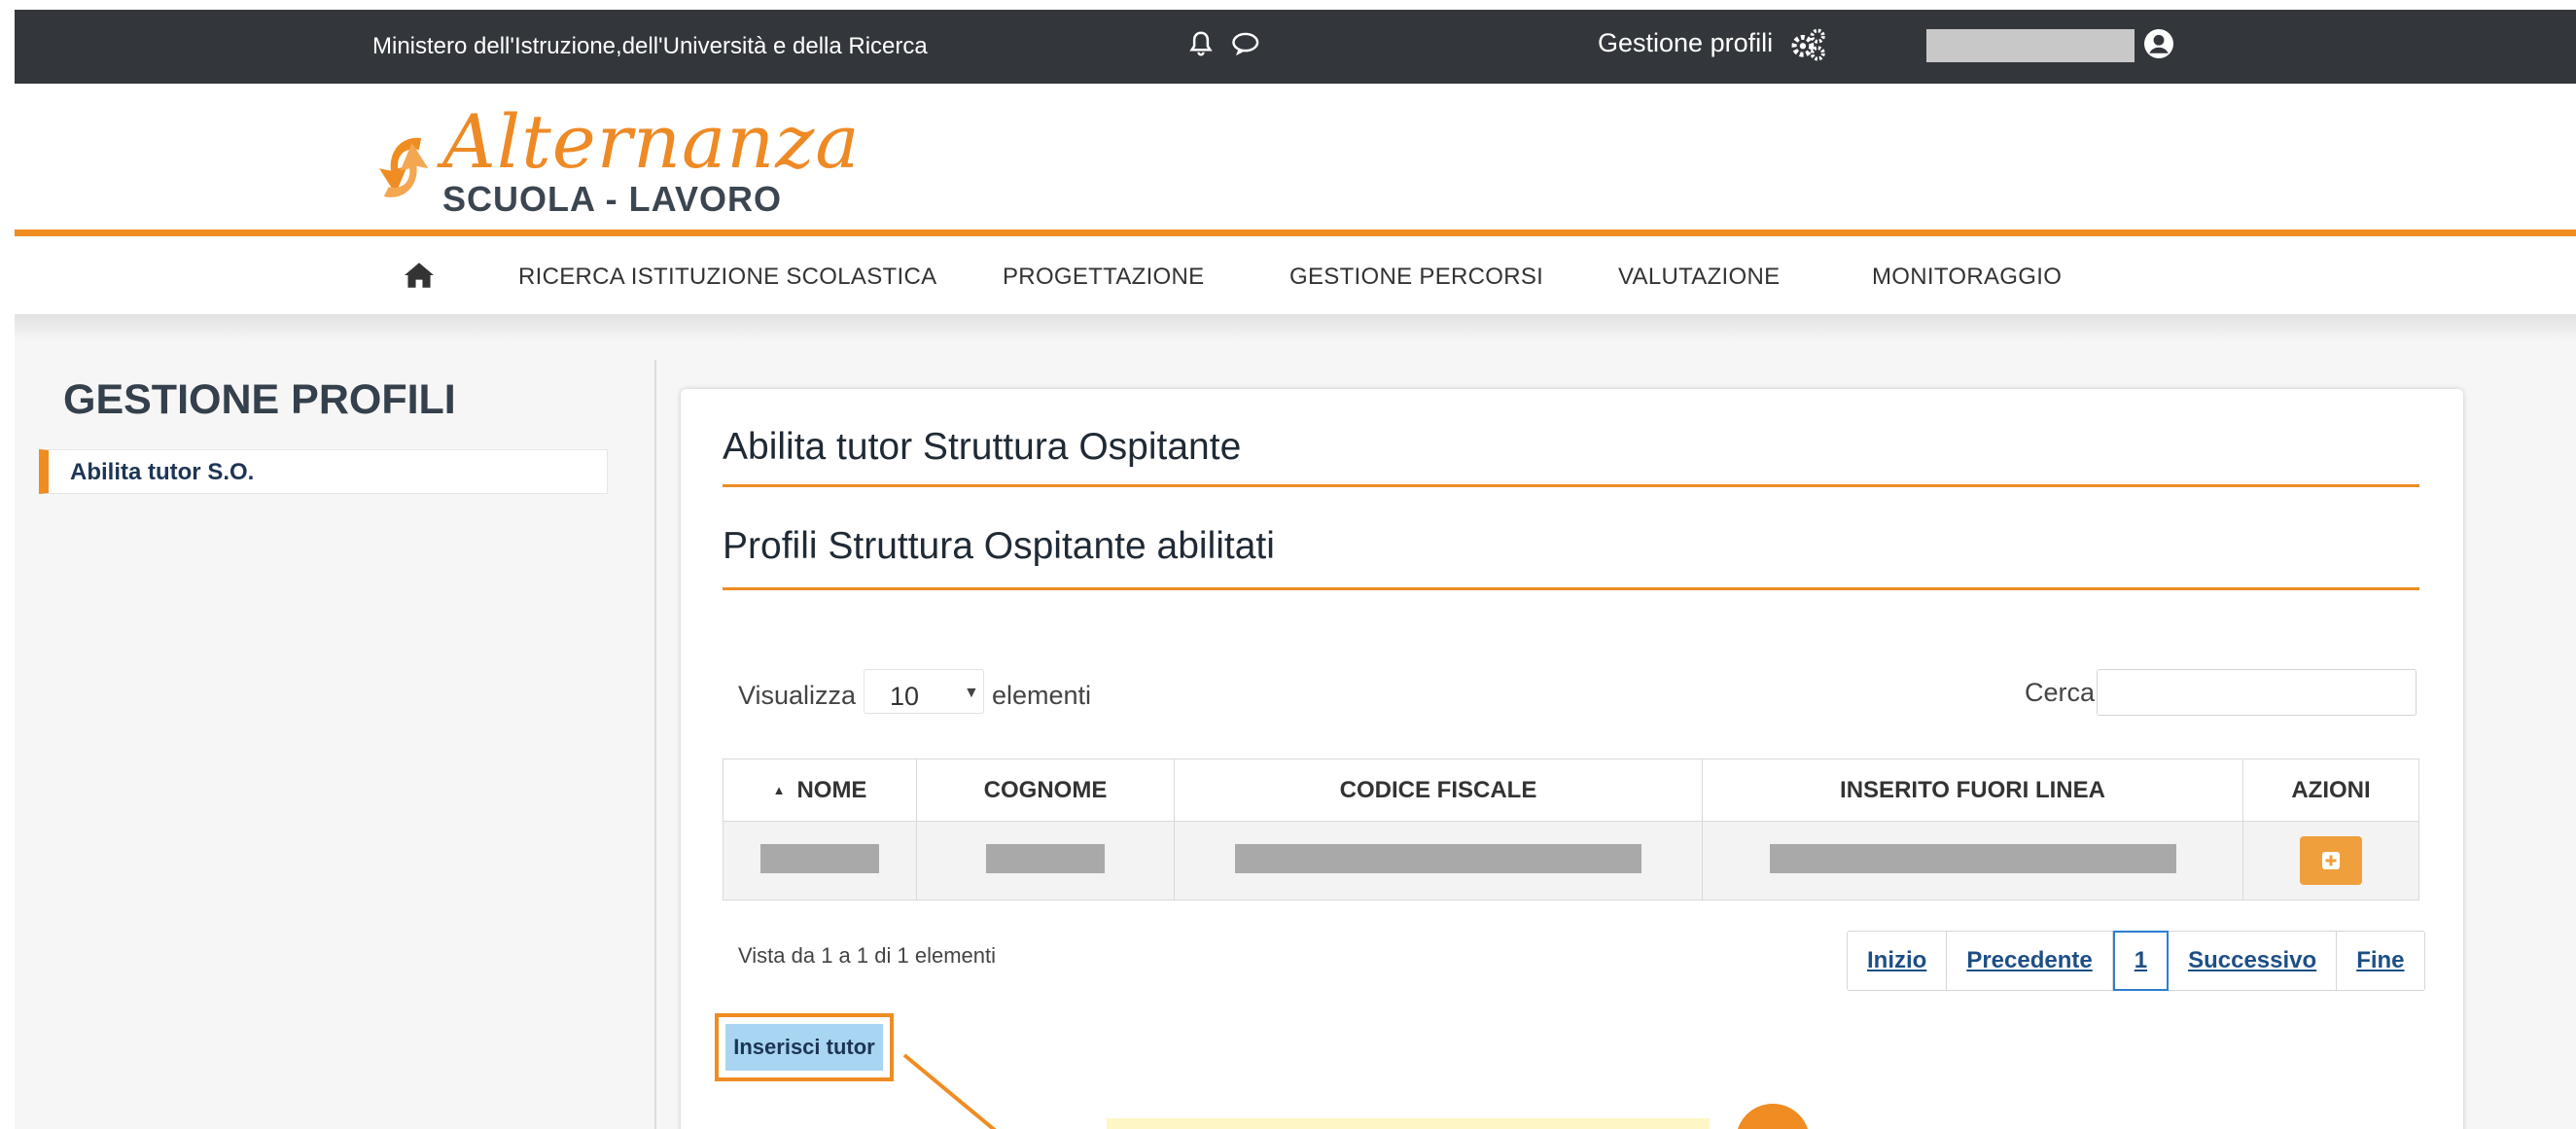 This screenshot has width=2576, height=1129. Describe the element at coordinates (2159, 43) in the screenshot. I see `user-circle-icon` at that location.